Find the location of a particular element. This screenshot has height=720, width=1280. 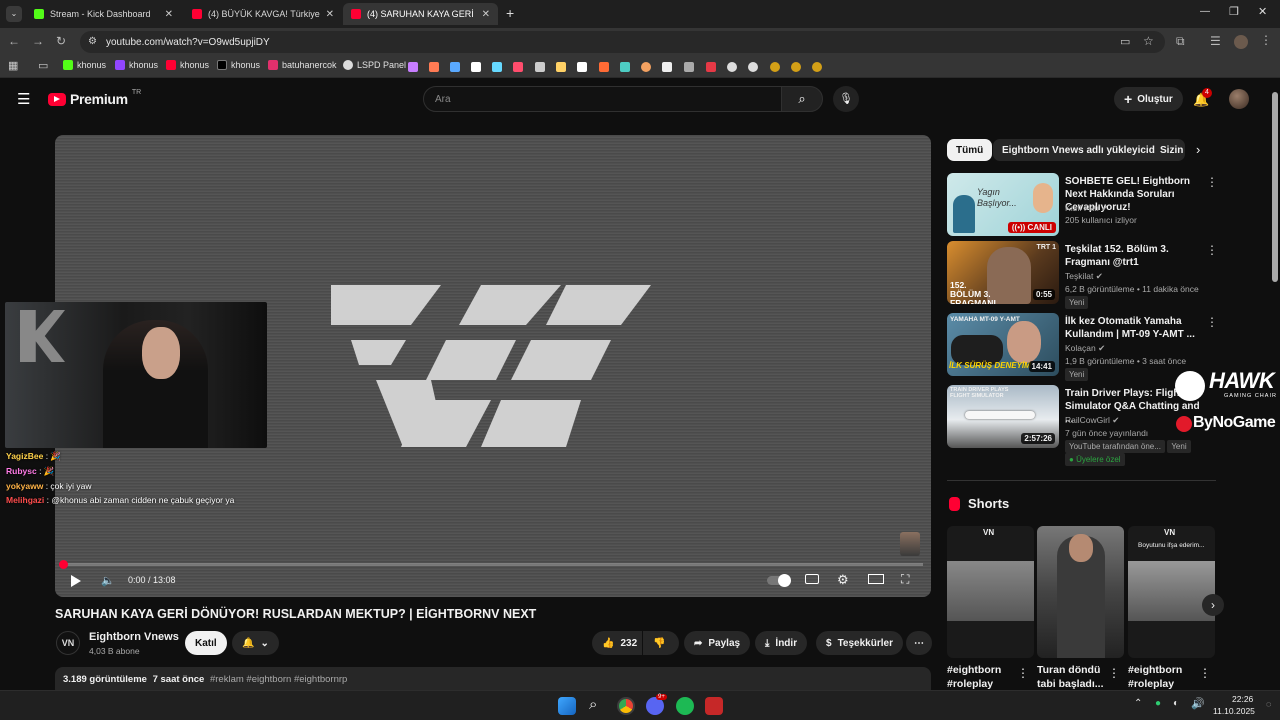

tab-youtube-kavga: (4) BÜYÜK KAVGA! Türkiye'de Y ✕ is located at coordinates (263, 14).